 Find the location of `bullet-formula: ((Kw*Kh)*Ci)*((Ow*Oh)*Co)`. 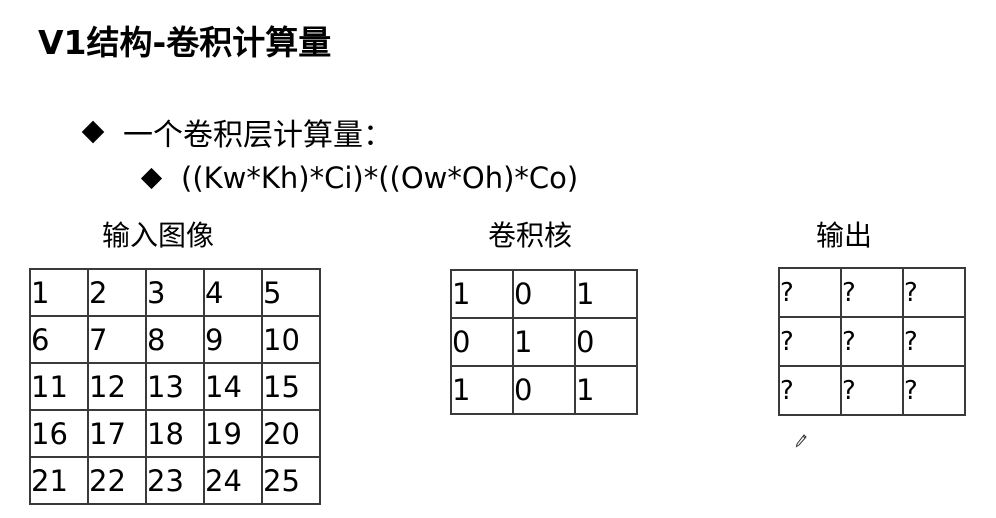

bullet-formula: ((Kw*Kh)*Ci)*((Ow*Oh)*Co) is located at coordinates (359, 178).